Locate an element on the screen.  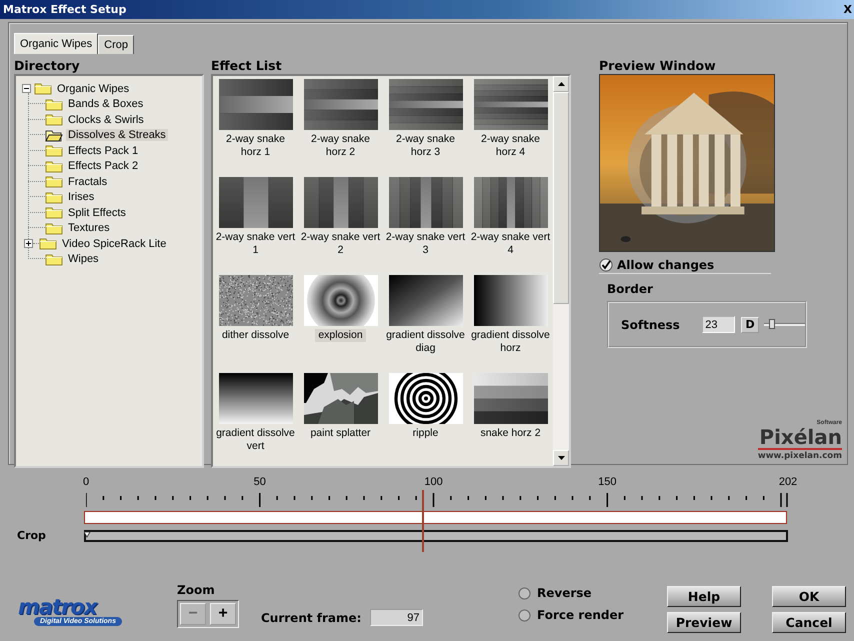
tree-item: Textures is located at coordinates (89, 228).